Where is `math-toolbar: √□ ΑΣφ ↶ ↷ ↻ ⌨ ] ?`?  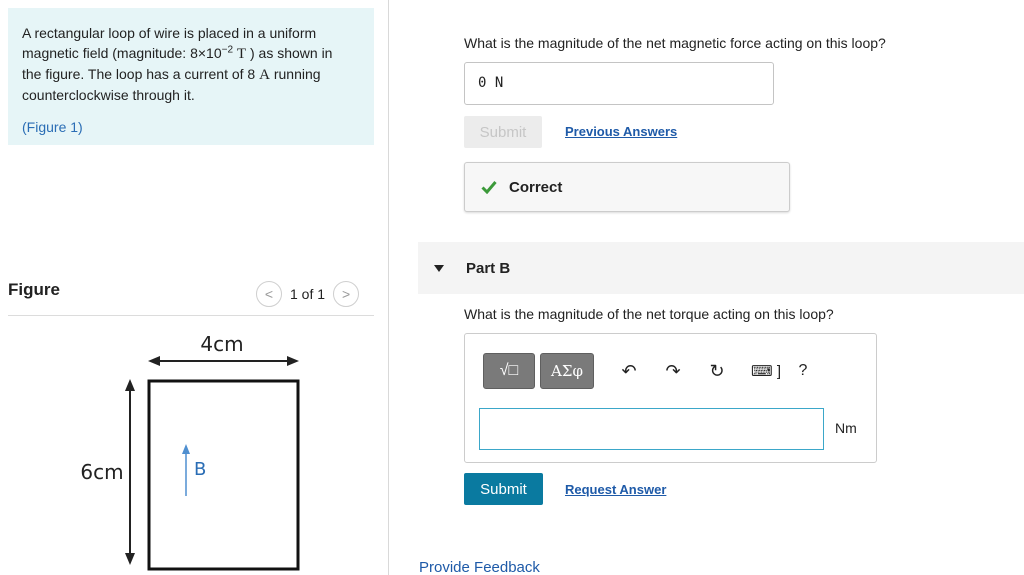
math-toolbar: √□ ΑΣφ ↶ ↷ ↻ ⌨ ] ? is located at coordinates (646, 371).